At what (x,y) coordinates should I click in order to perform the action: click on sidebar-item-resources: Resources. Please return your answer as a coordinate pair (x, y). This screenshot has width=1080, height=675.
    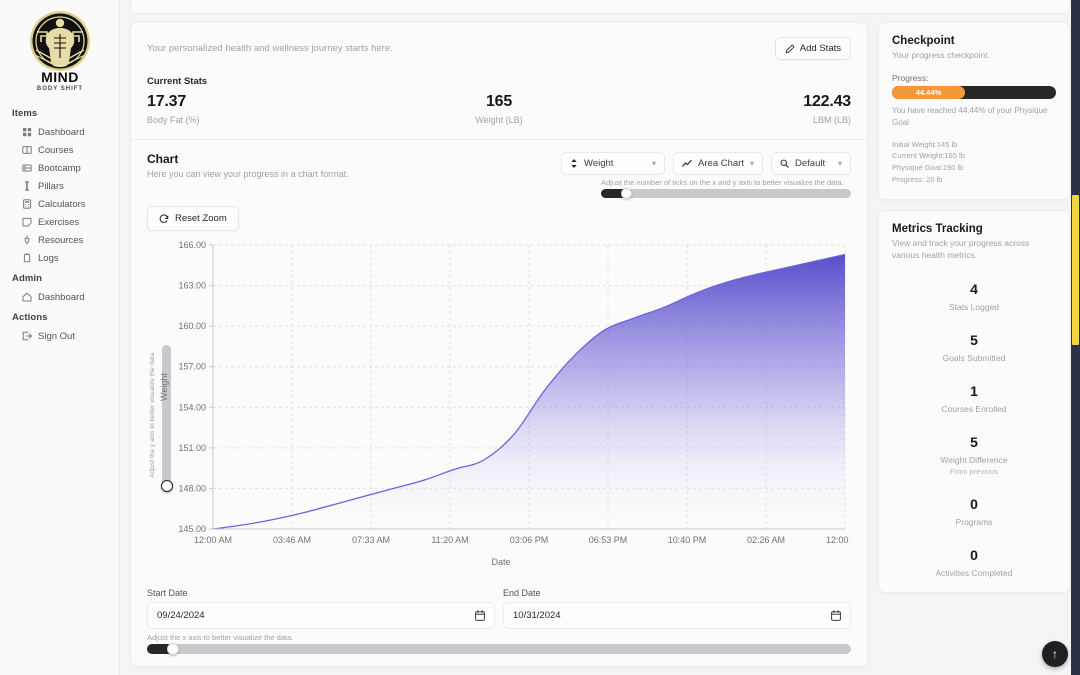
    Looking at the image, I should click on (59, 240).